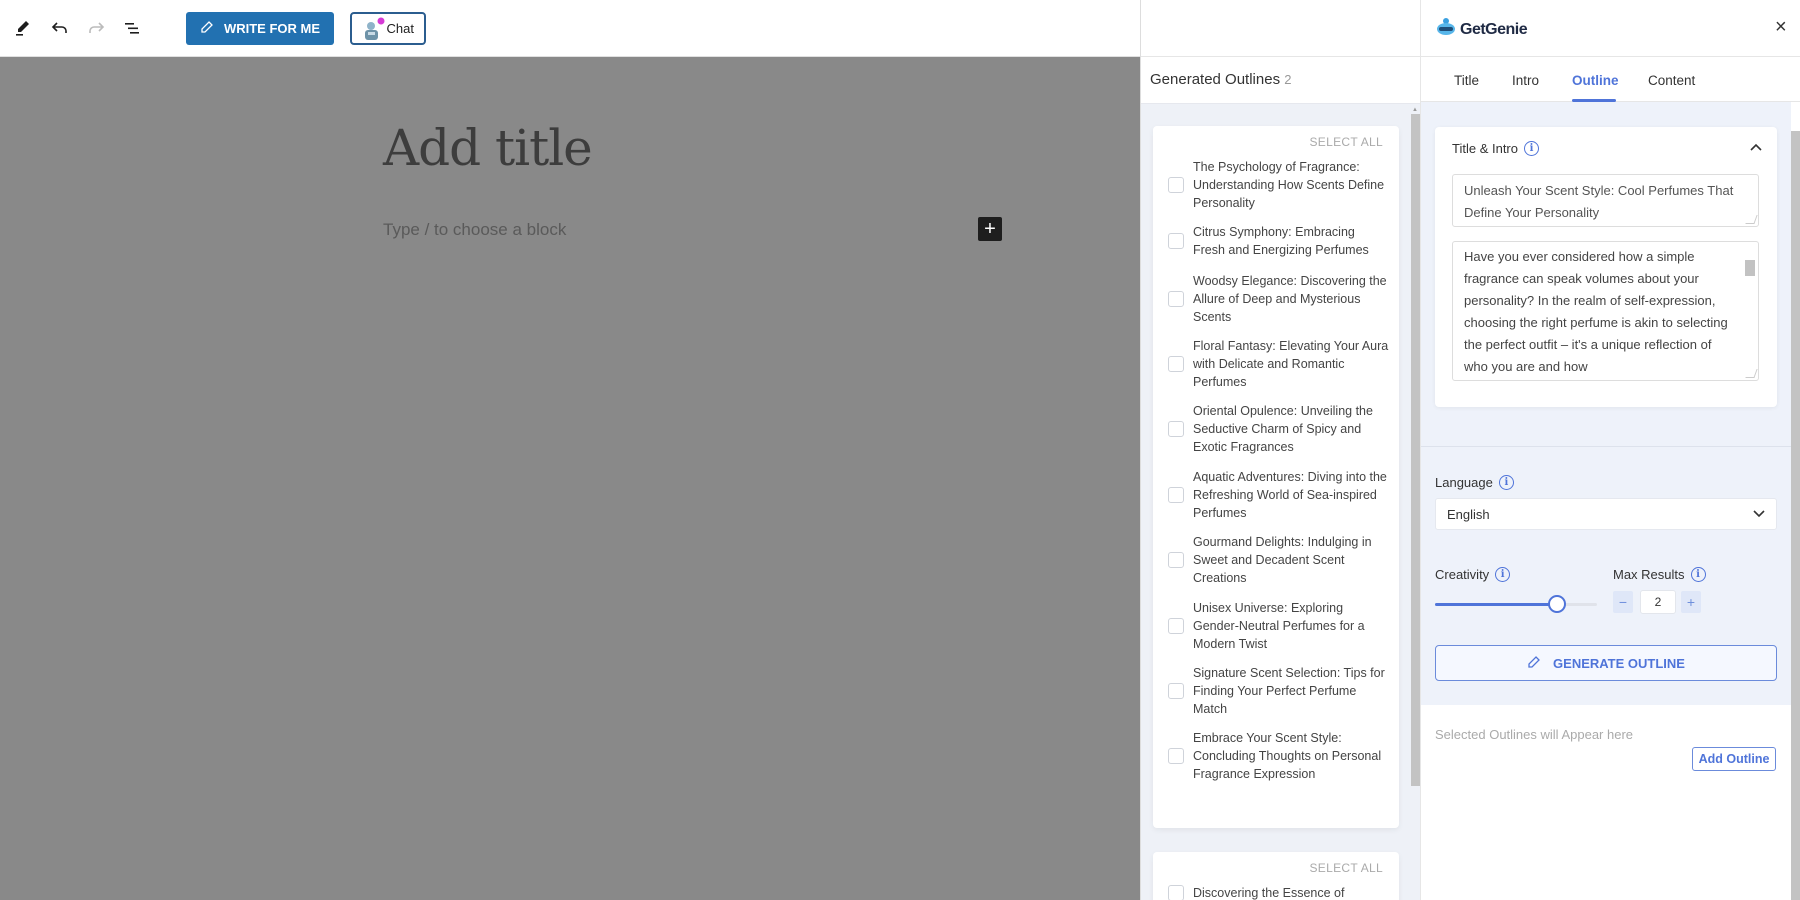 The height and width of the screenshot is (900, 1800). I want to click on chevron-down-icon, so click(1759, 514).